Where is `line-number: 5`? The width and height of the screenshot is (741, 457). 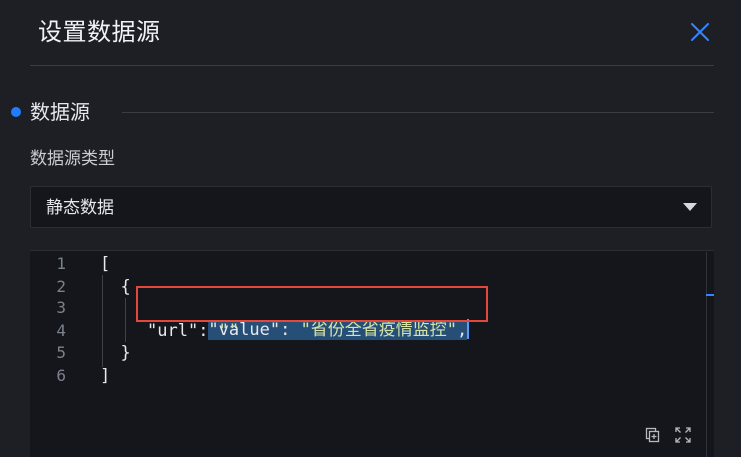
line-number: 5 is located at coordinates (61, 352).